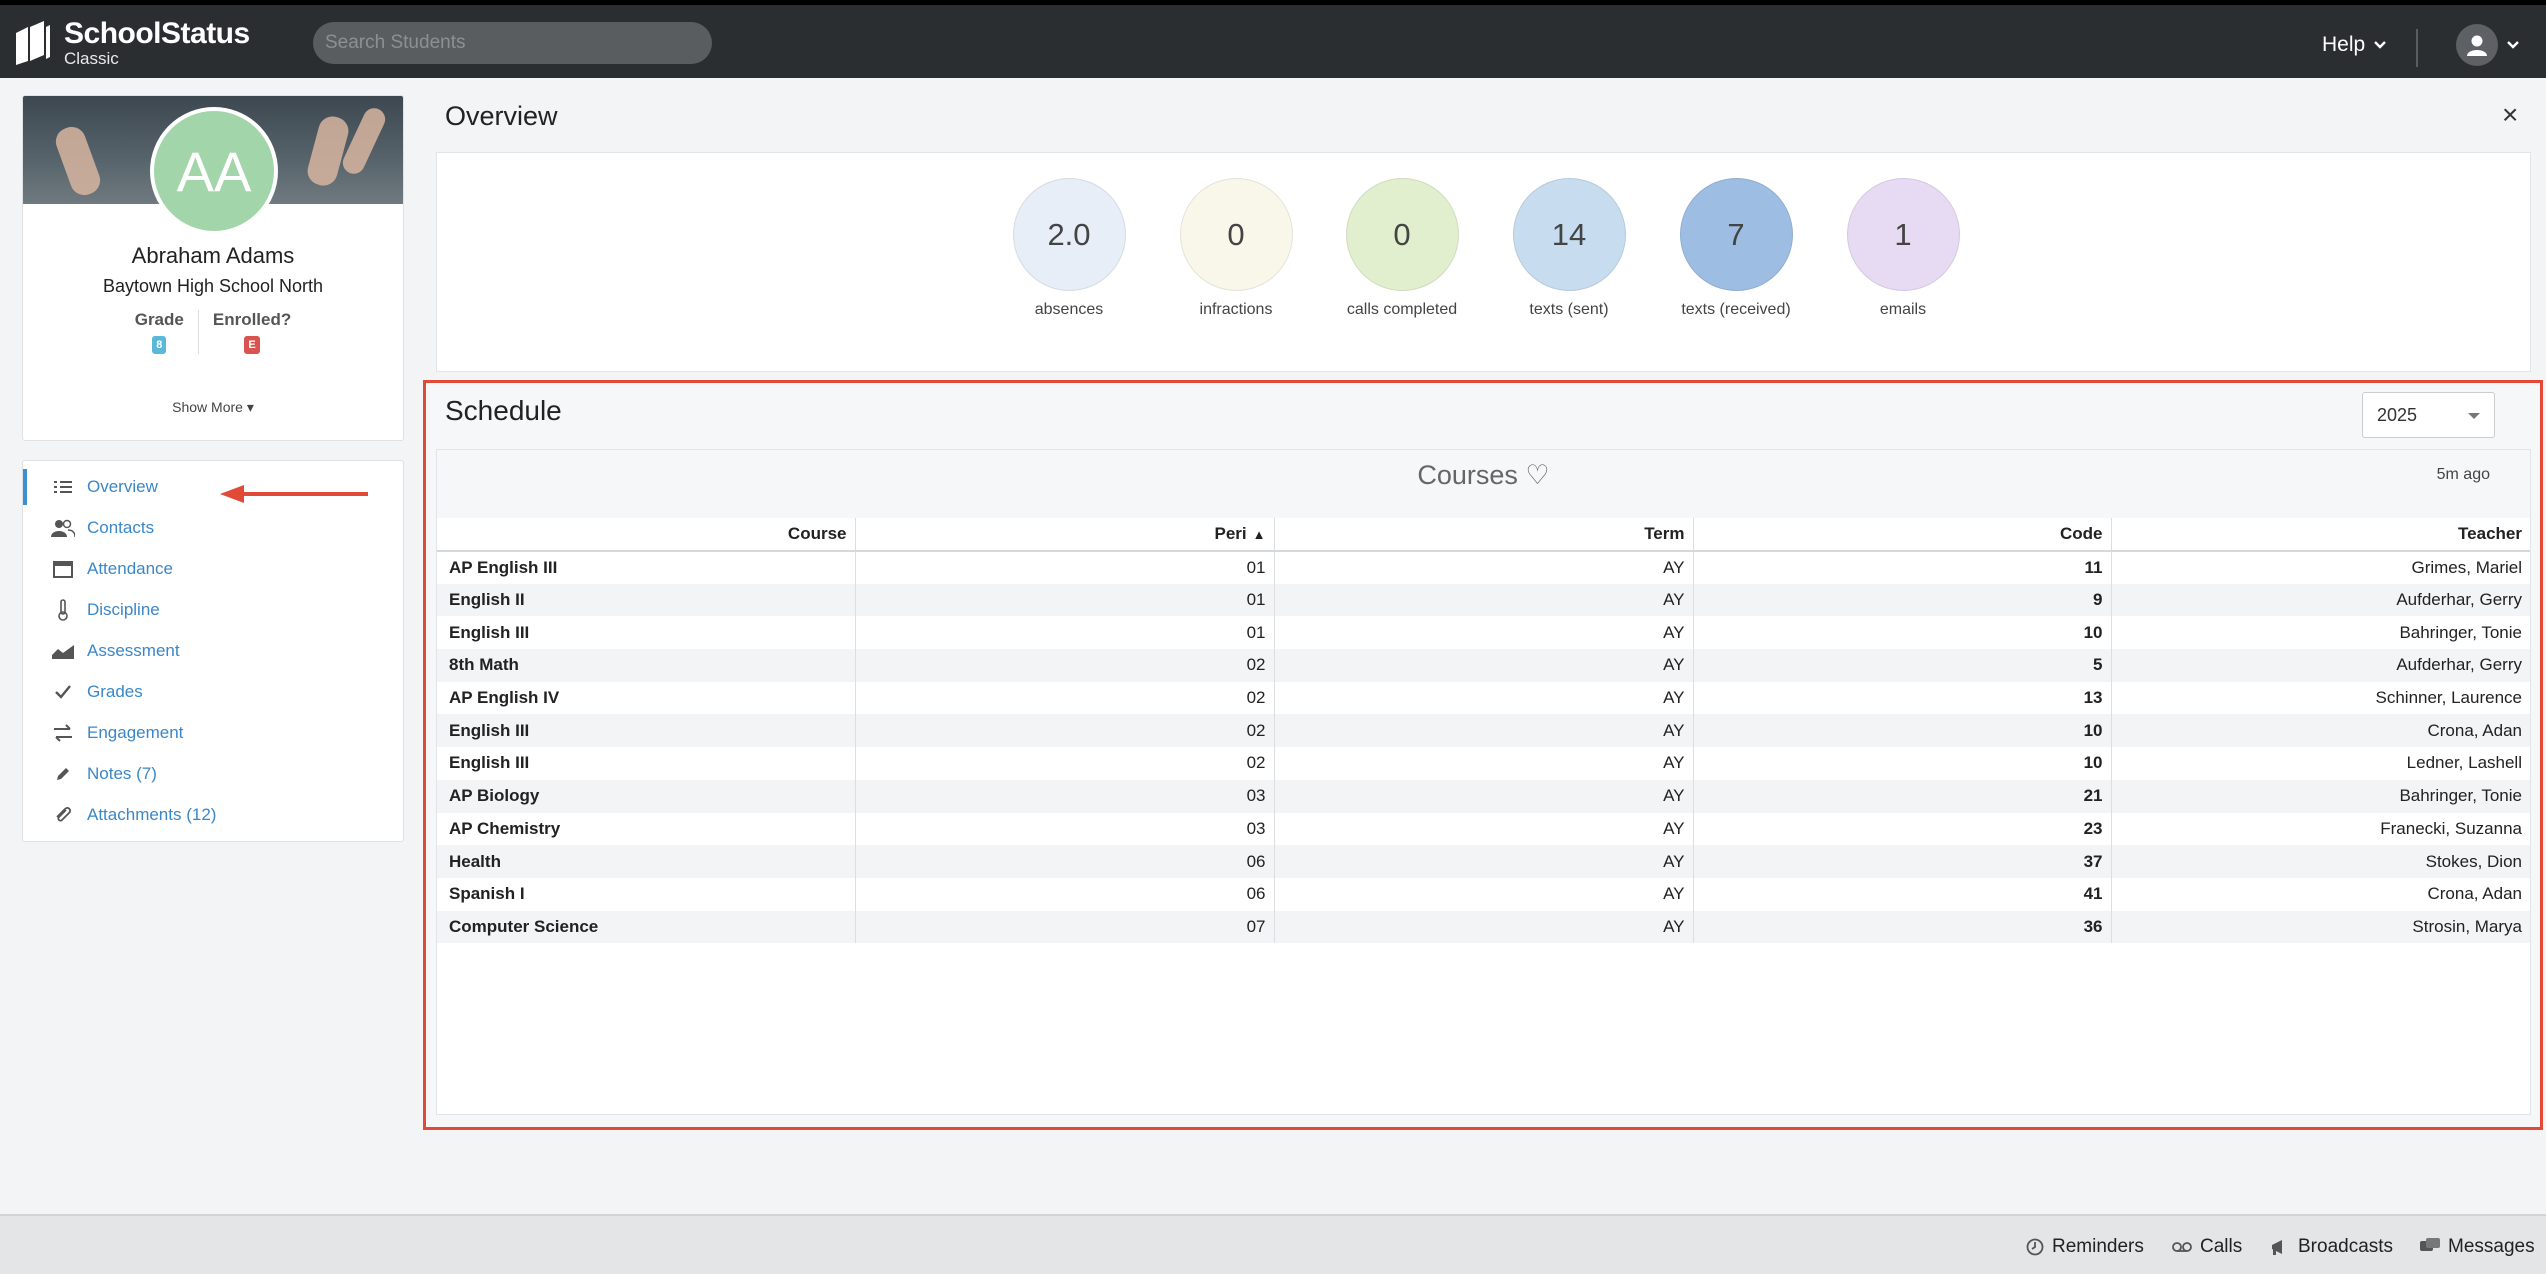  I want to click on user-avatar-icon, so click(2477, 45).